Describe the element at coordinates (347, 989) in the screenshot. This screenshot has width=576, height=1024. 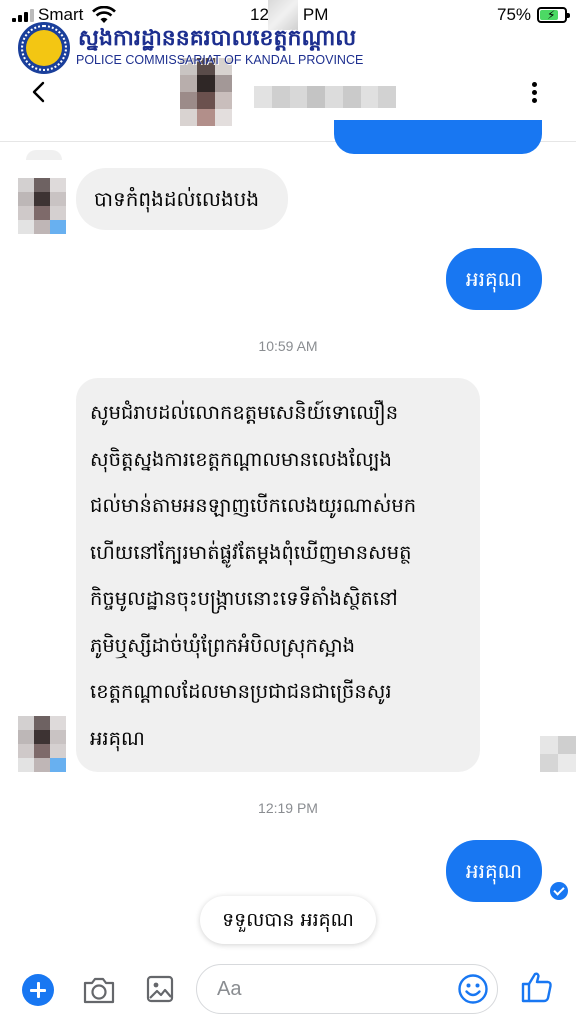
I see `message-input: Aa` at that location.